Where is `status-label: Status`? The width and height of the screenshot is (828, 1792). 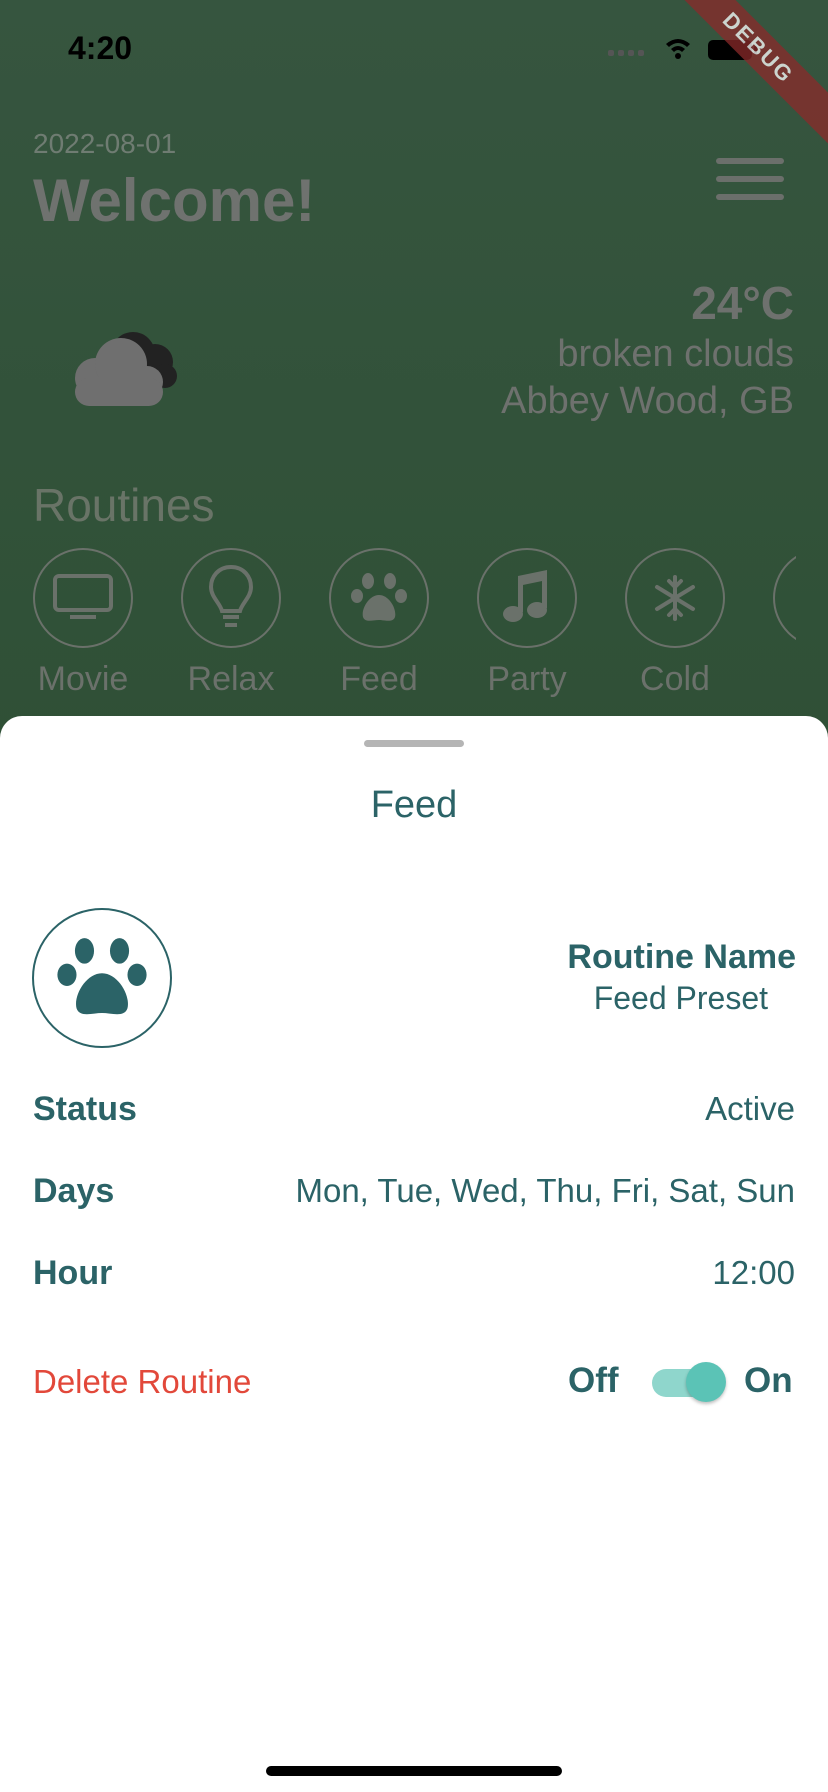 status-label: Status is located at coordinates (85, 1109).